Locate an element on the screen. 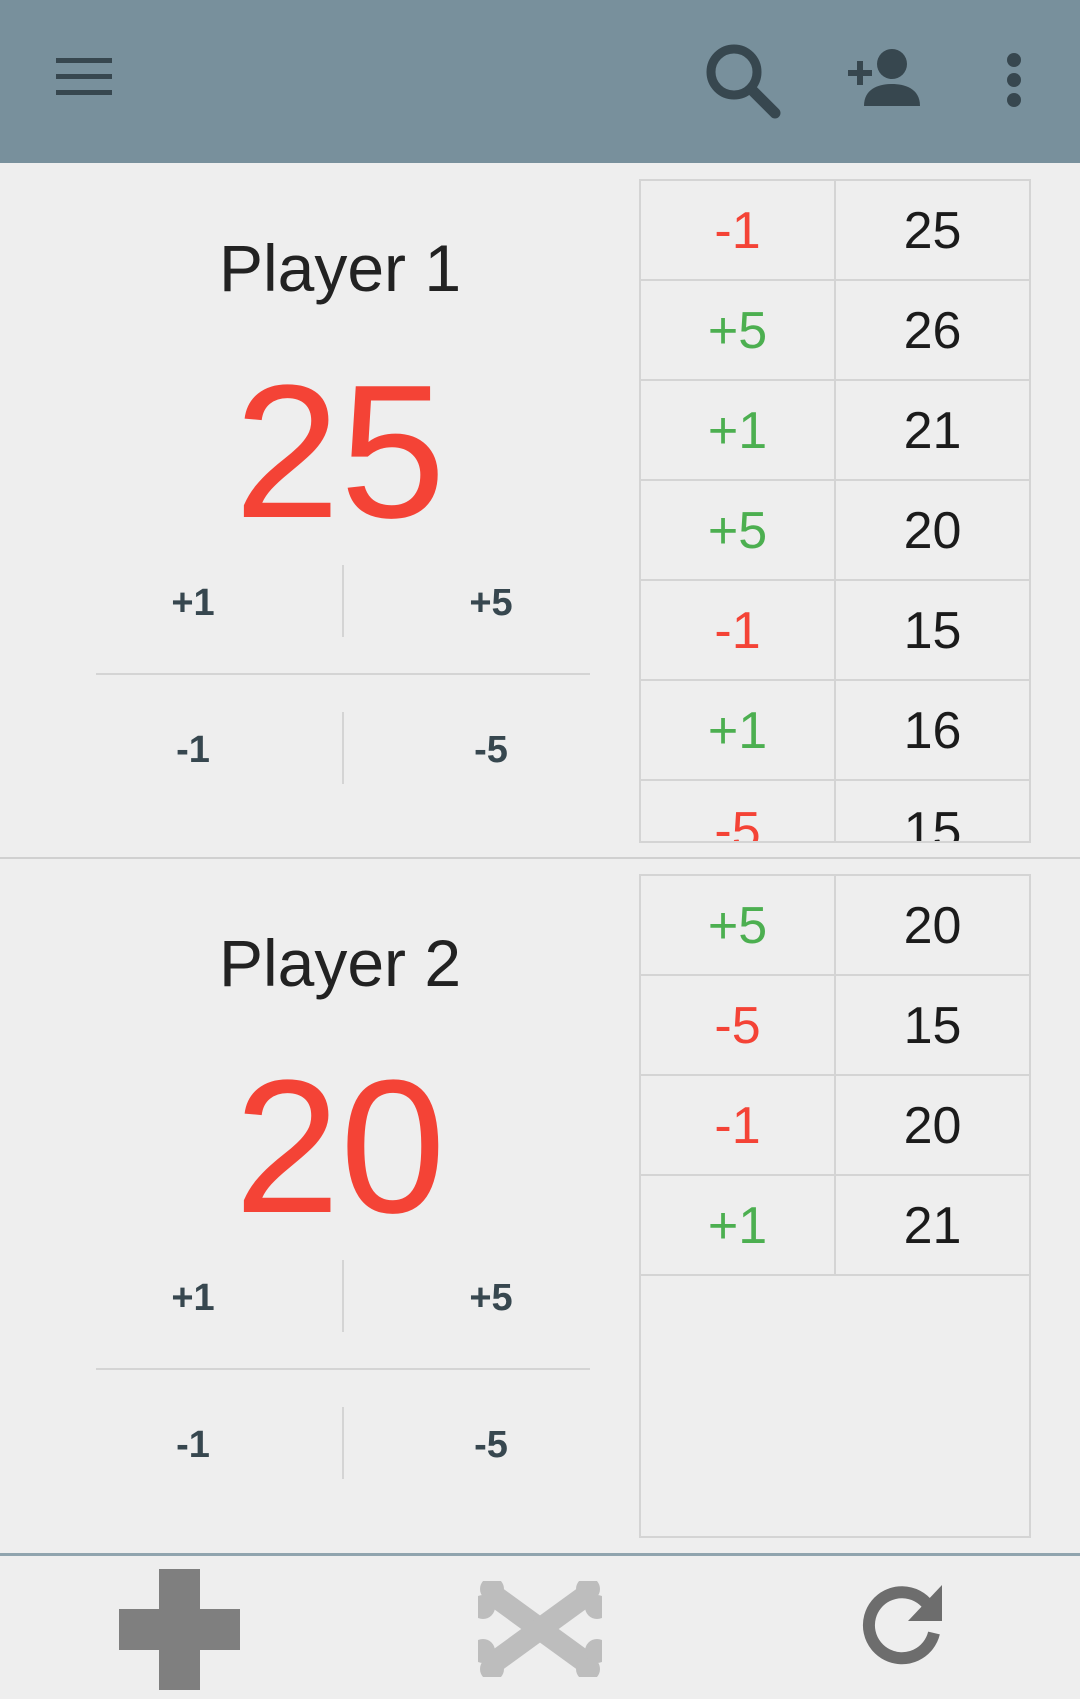 The image size is (1080, 1699). top-toolbar is located at coordinates (540, 81).